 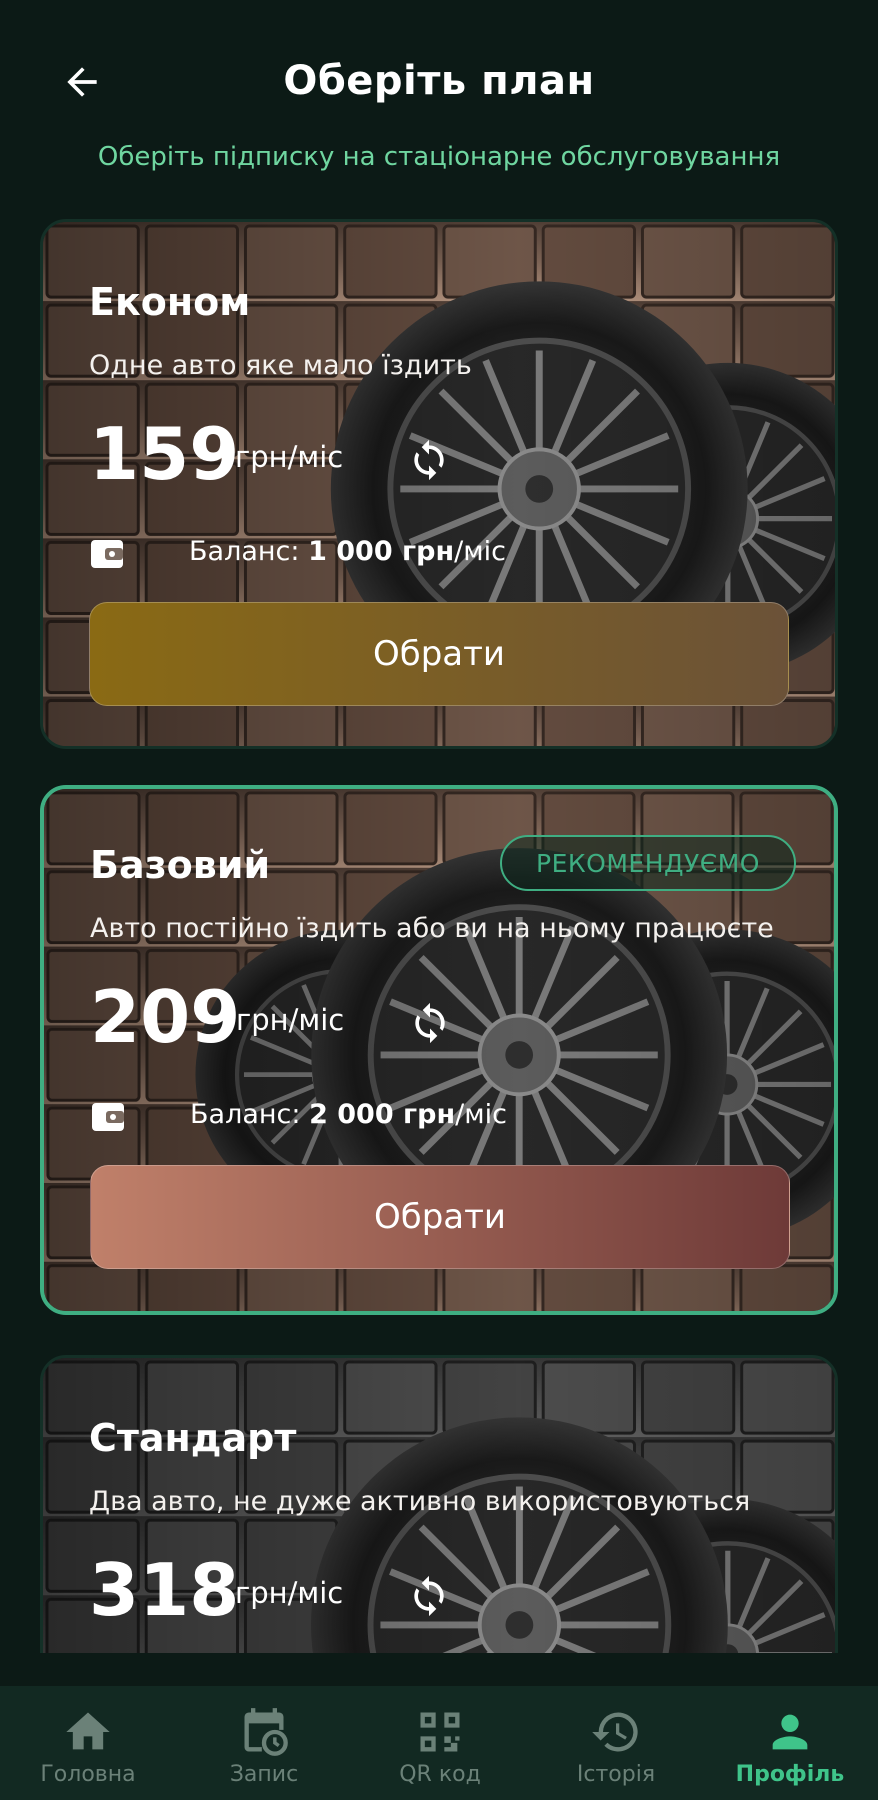 I want to click on page-title: Оберіть план, so click(x=439, y=81).